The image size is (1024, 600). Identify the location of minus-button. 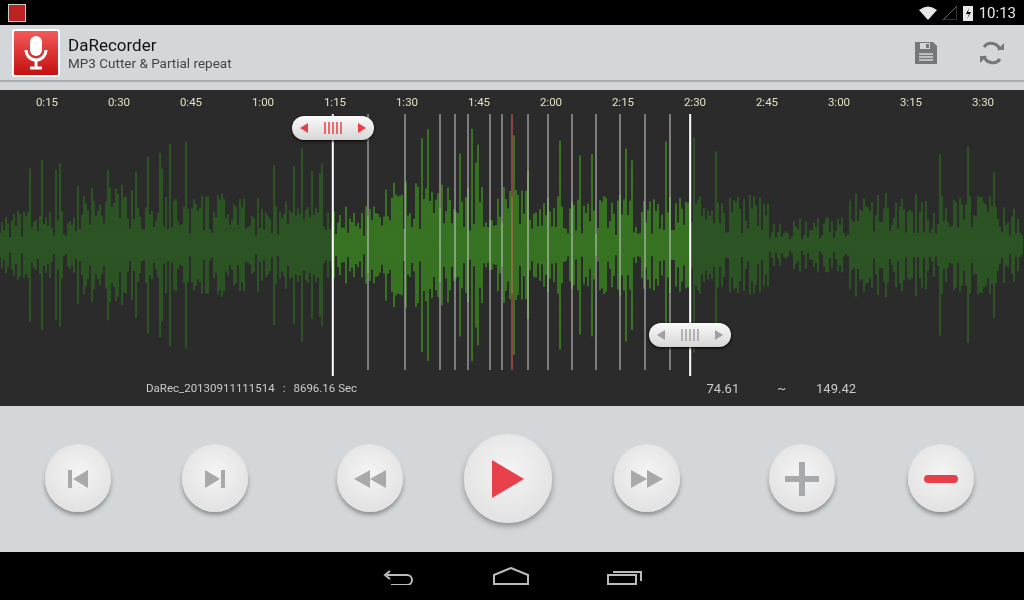
(941, 479).